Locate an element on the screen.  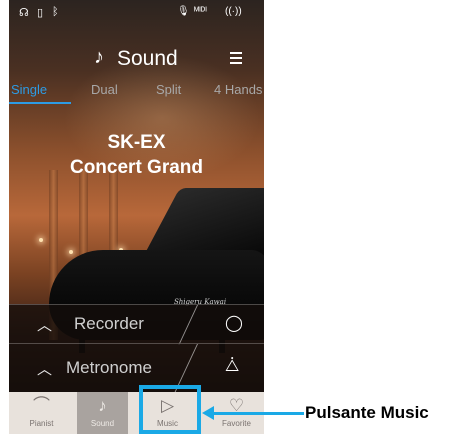
recorder-panel: ︿ Recorder ◯ is located at coordinates (136, 324).